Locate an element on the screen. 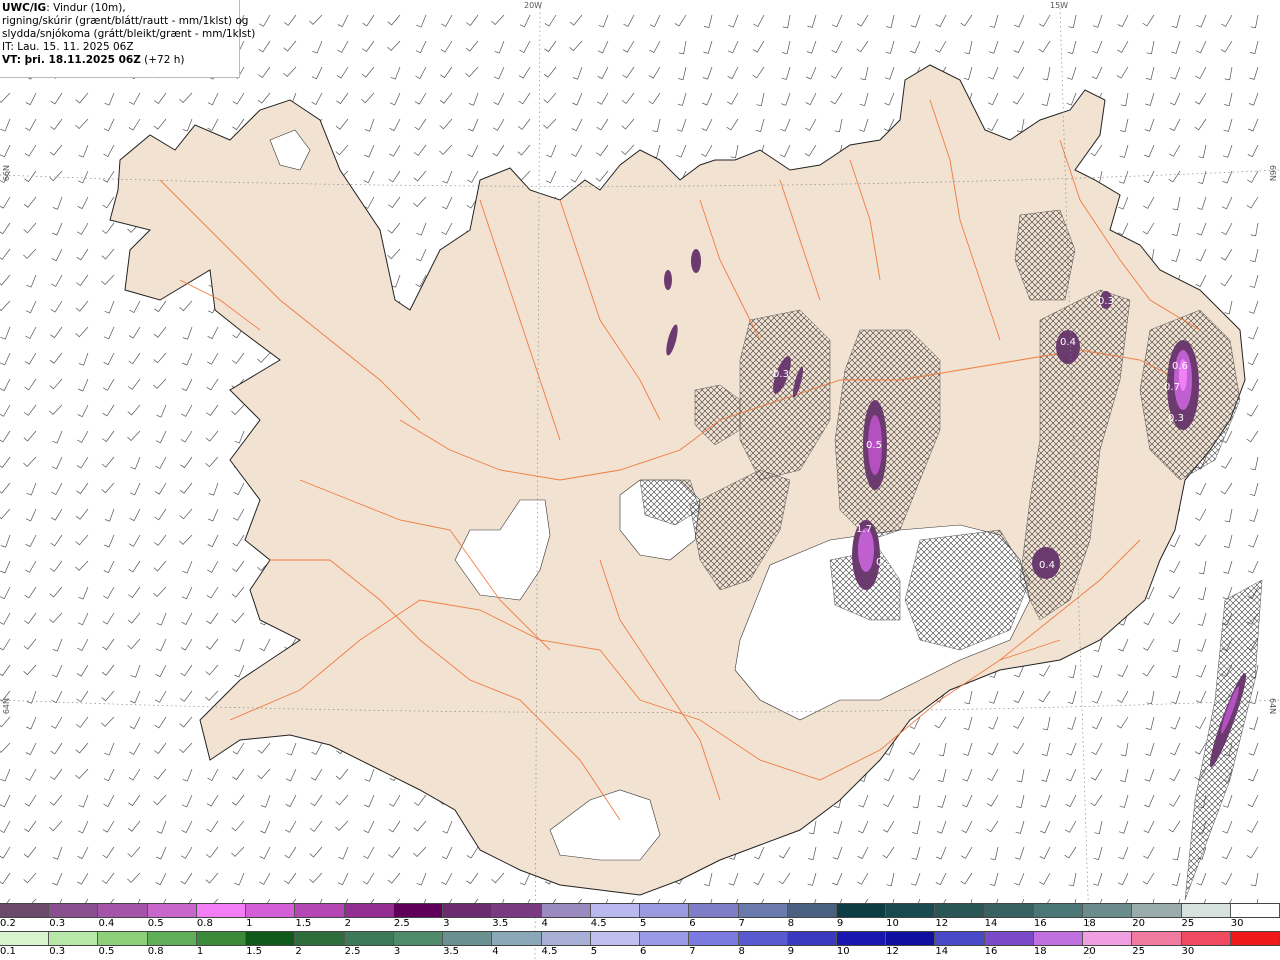 The image size is (1280, 960). colorbar-label: 4 is located at coordinates (544, 923).